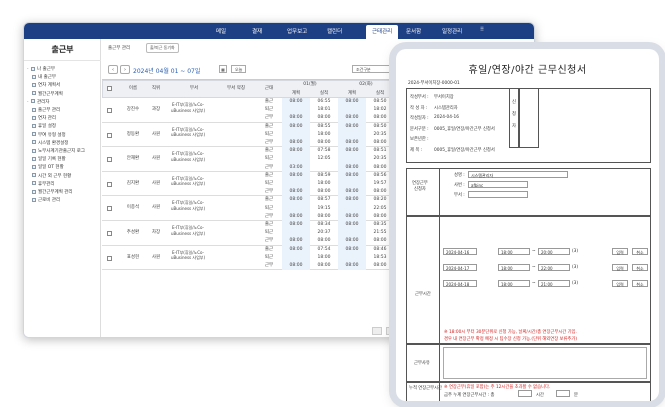  Describe the element at coordinates (382, 32) in the screenshot. I see `nav-tab-4: 근태관리` at that location.